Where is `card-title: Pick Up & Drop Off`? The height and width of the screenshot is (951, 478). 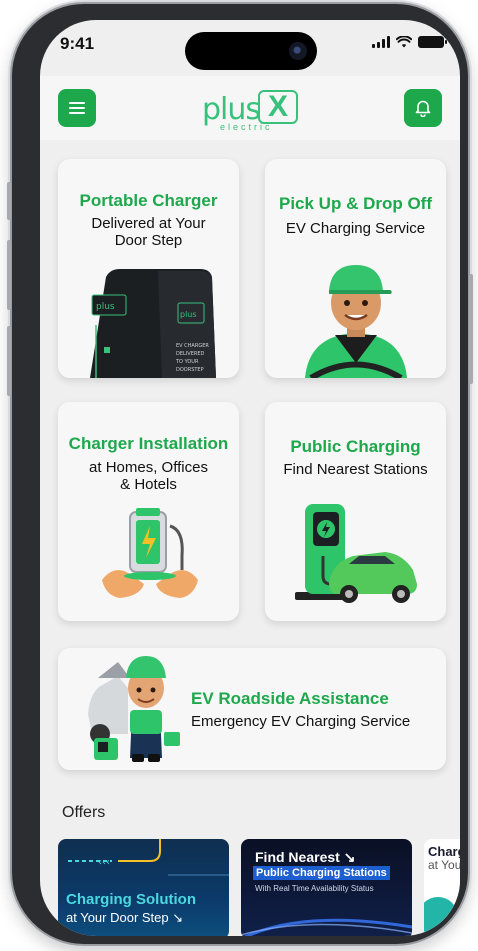
card-title: Pick Up & Drop Off is located at coordinates (355, 203).